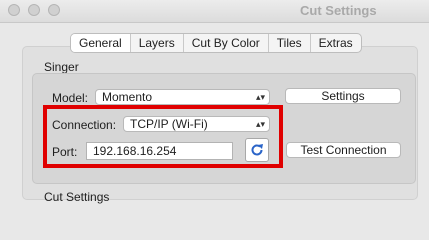 This screenshot has width=429, height=240. Describe the element at coordinates (135, 151) in the screenshot. I see `port-input-value: 192.168.16.254` at that location.